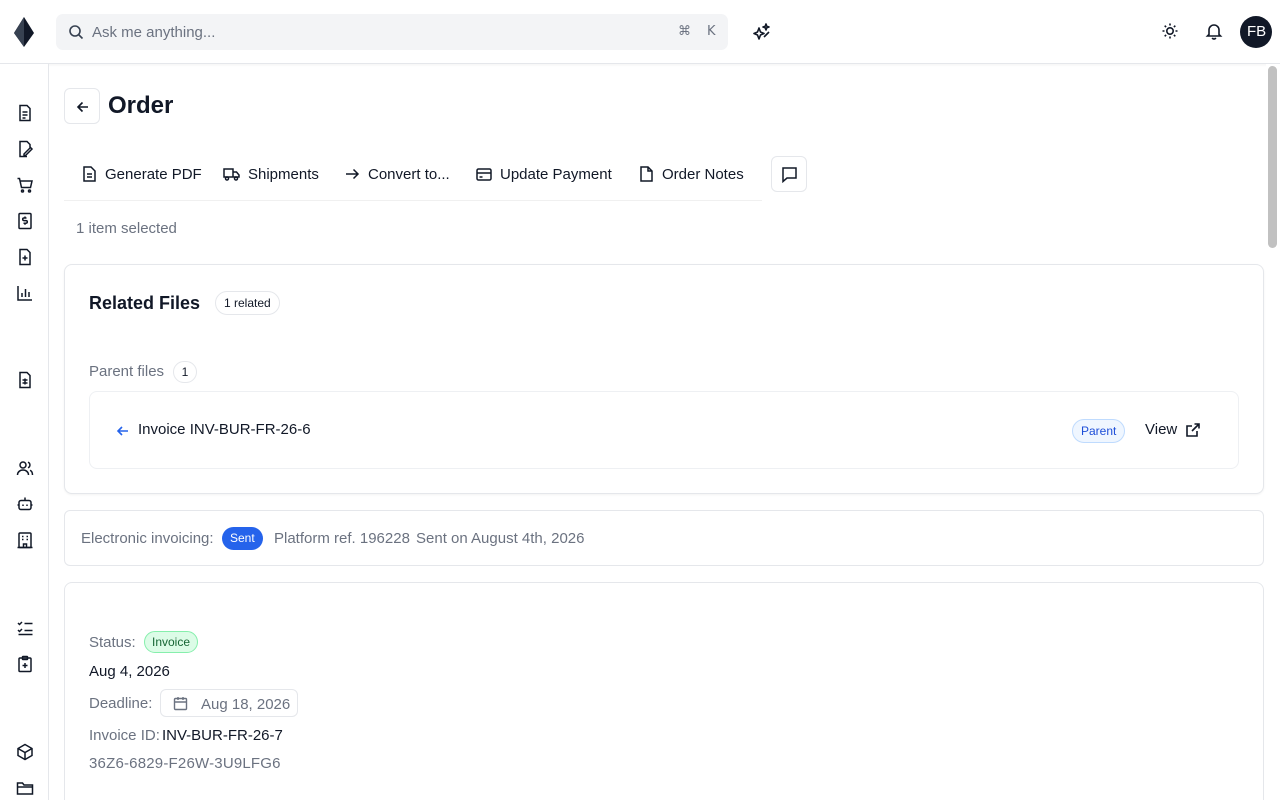 This screenshot has width=1280, height=800. What do you see at coordinates (25, 113) in the screenshot?
I see `sidebar-documents-icon` at bounding box center [25, 113].